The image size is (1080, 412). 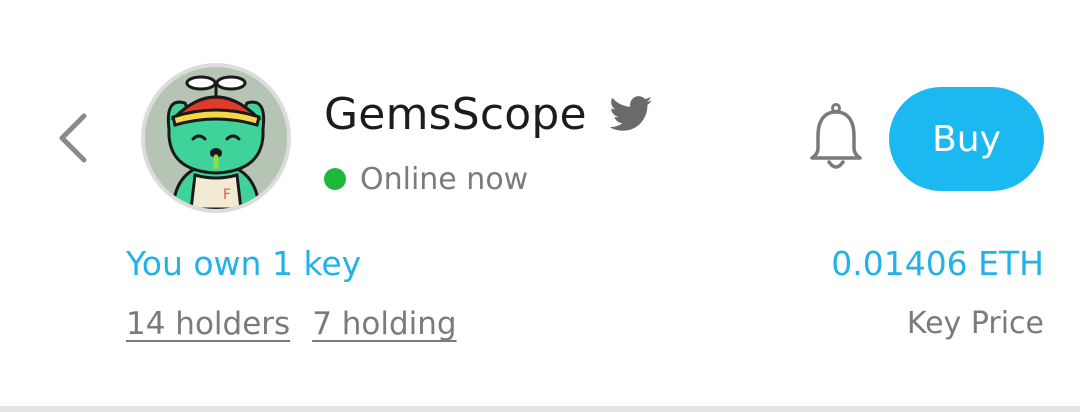 I want to click on back-button, so click(x=74, y=138).